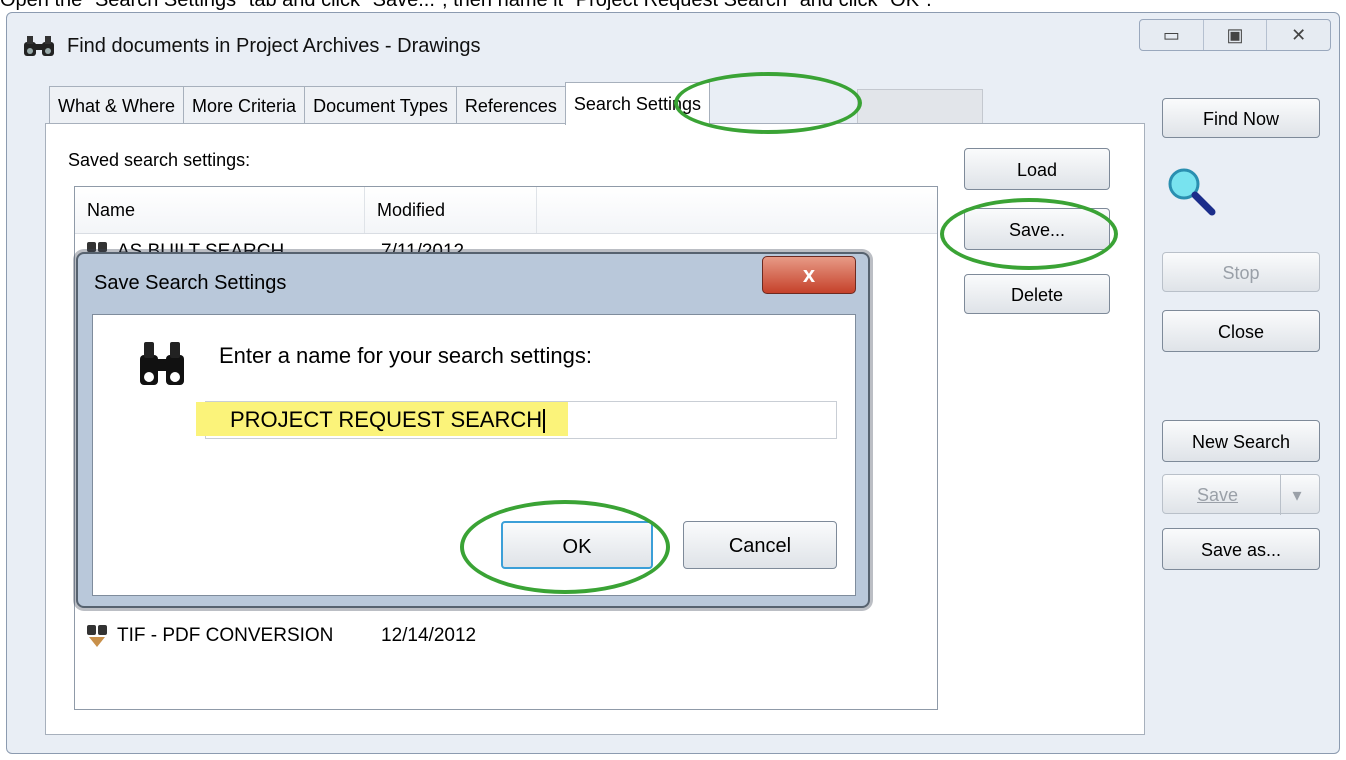 Image resolution: width=1346 pixels, height=760 pixels. I want to click on dialog-title: Save Search Settings, so click(190, 283).